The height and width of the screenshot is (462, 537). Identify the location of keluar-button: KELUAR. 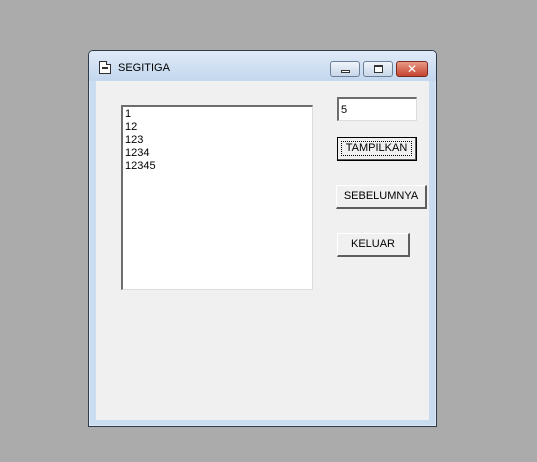
(373, 245).